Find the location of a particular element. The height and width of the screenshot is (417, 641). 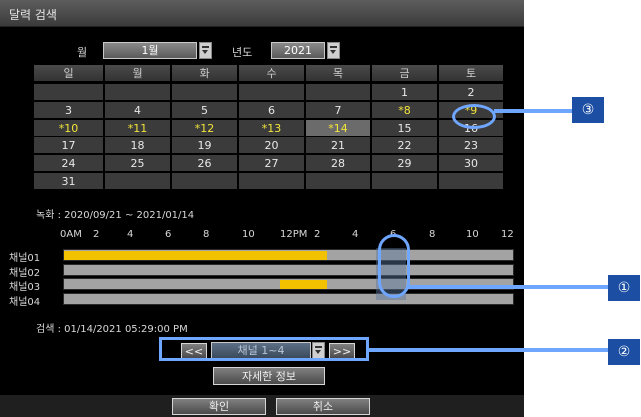

callout-badge-2: ② is located at coordinates (624, 352).